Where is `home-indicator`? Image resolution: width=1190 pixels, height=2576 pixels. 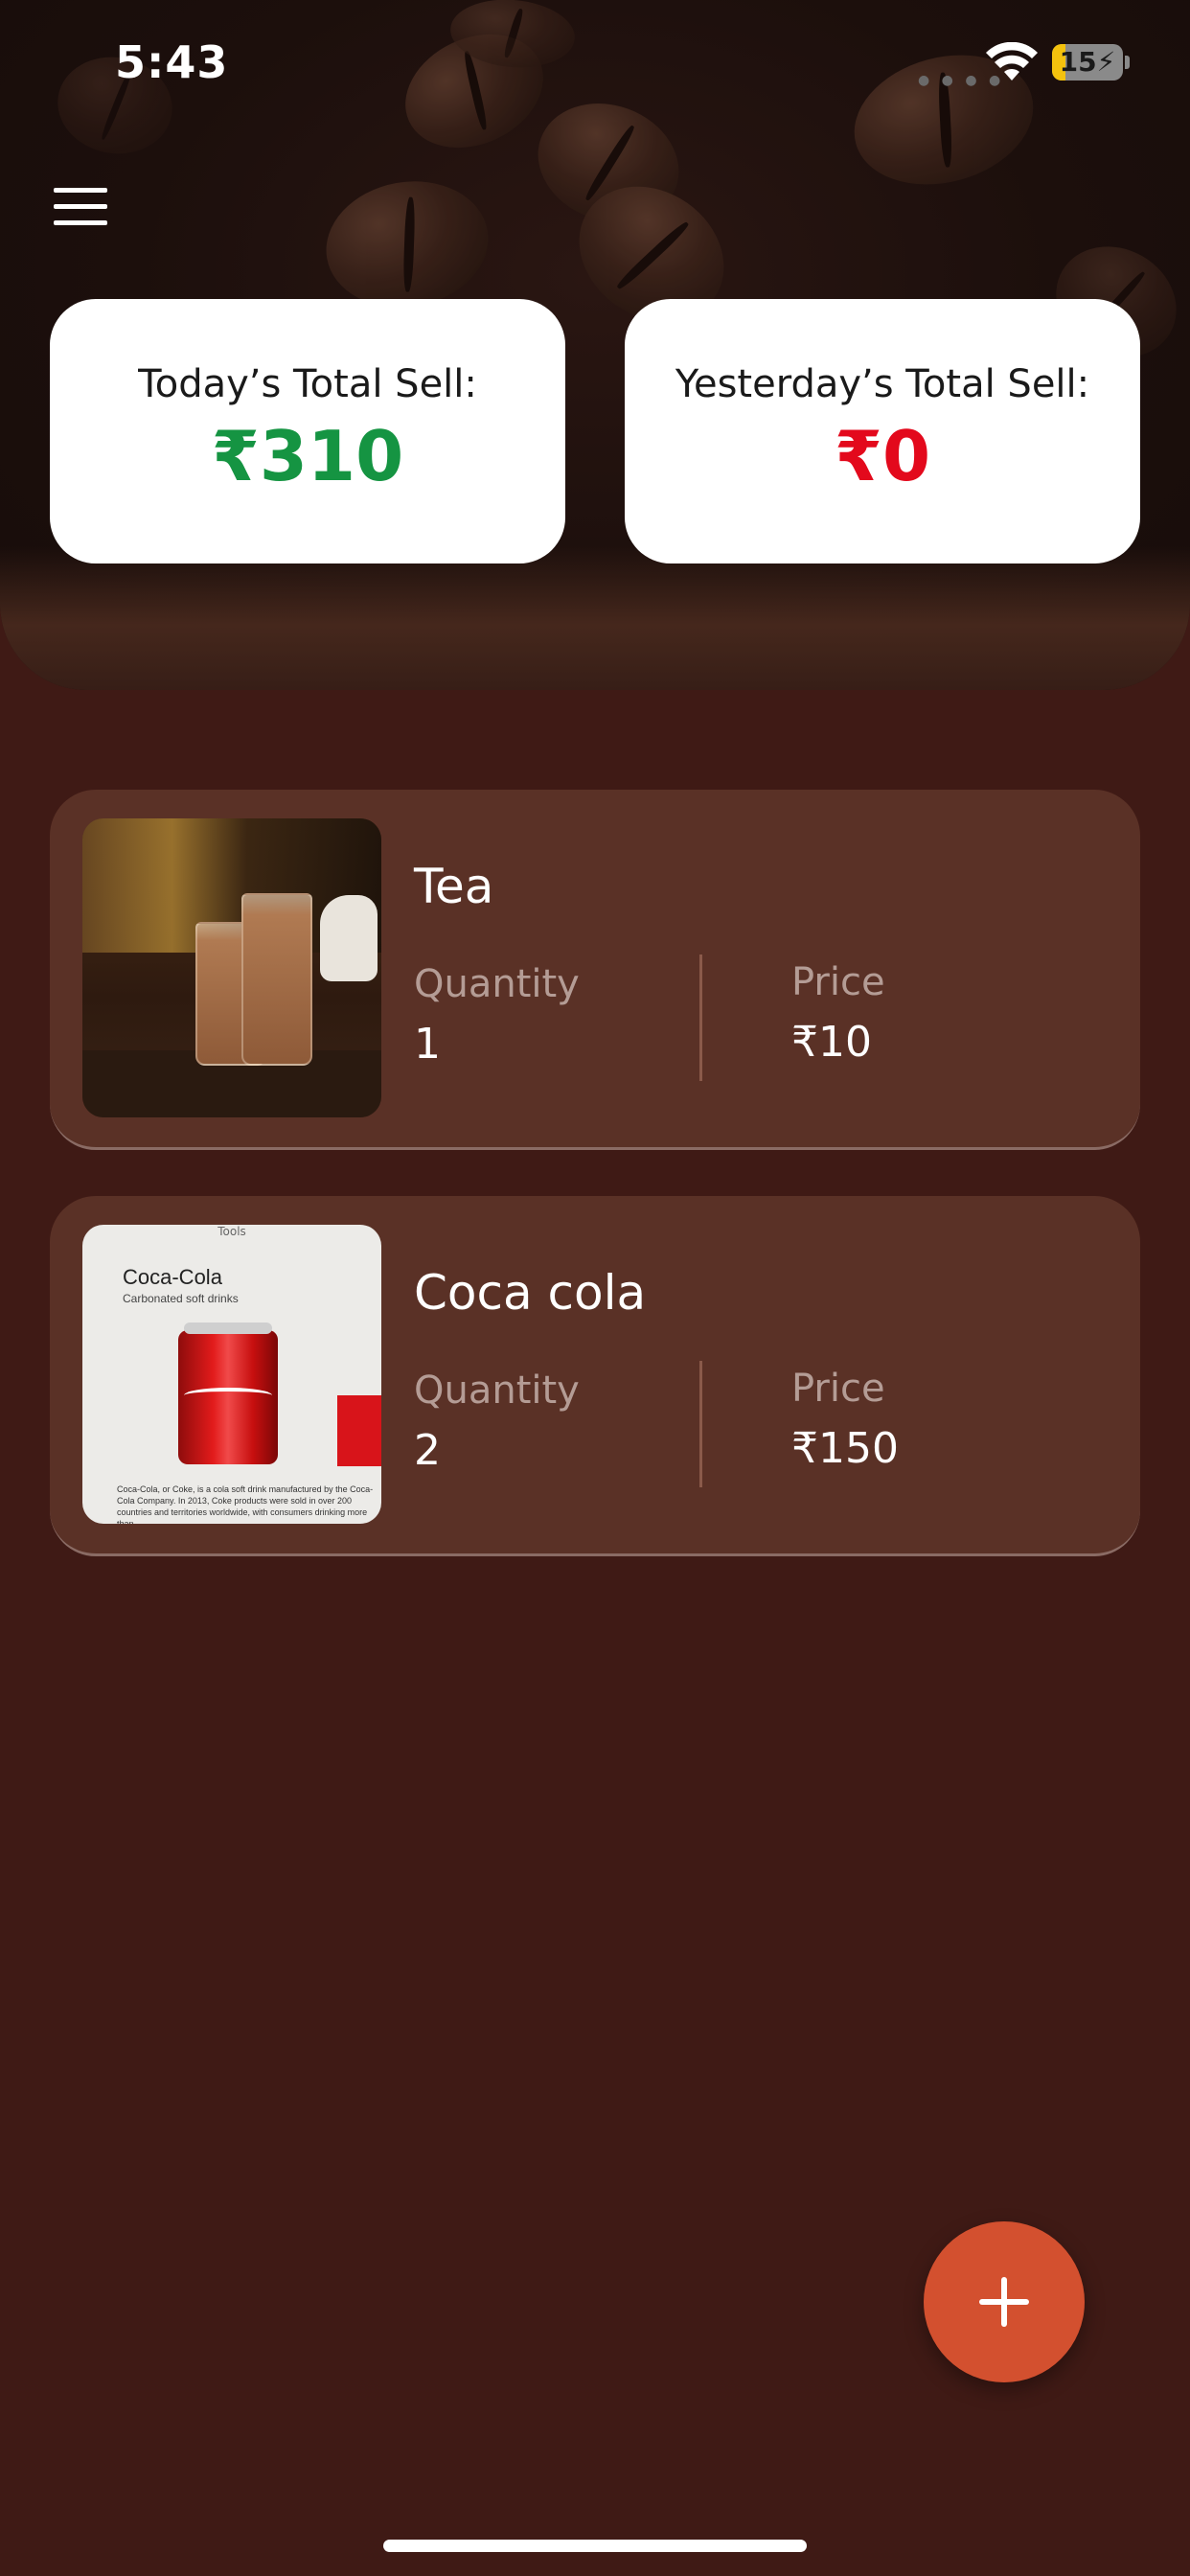
home-indicator is located at coordinates (595, 2546).